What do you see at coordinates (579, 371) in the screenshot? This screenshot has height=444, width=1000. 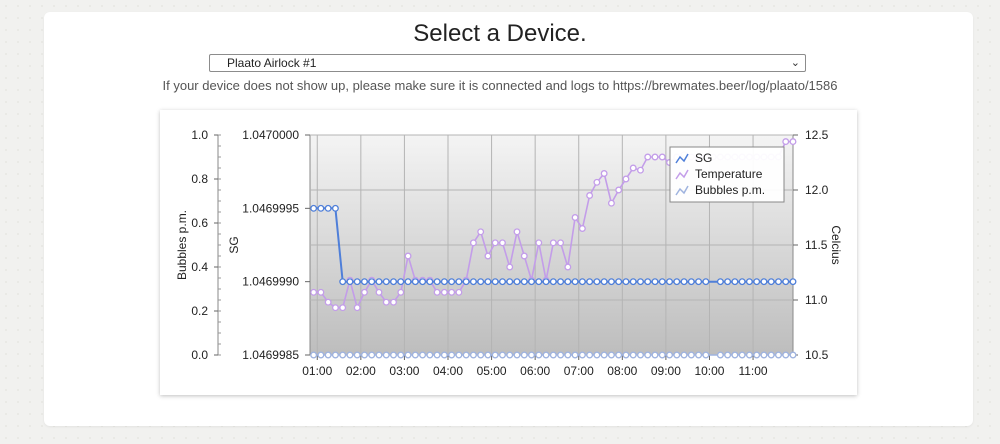 I see `x-tick-label: 07:00` at bounding box center [579, 371].